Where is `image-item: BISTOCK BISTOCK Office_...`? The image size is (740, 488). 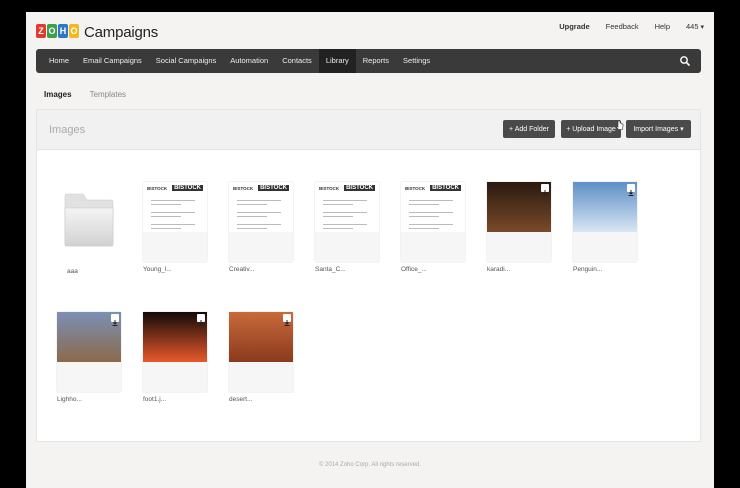
image-item: BISTOCK BISTOCK Office_... is located at coordinates (433, 227).